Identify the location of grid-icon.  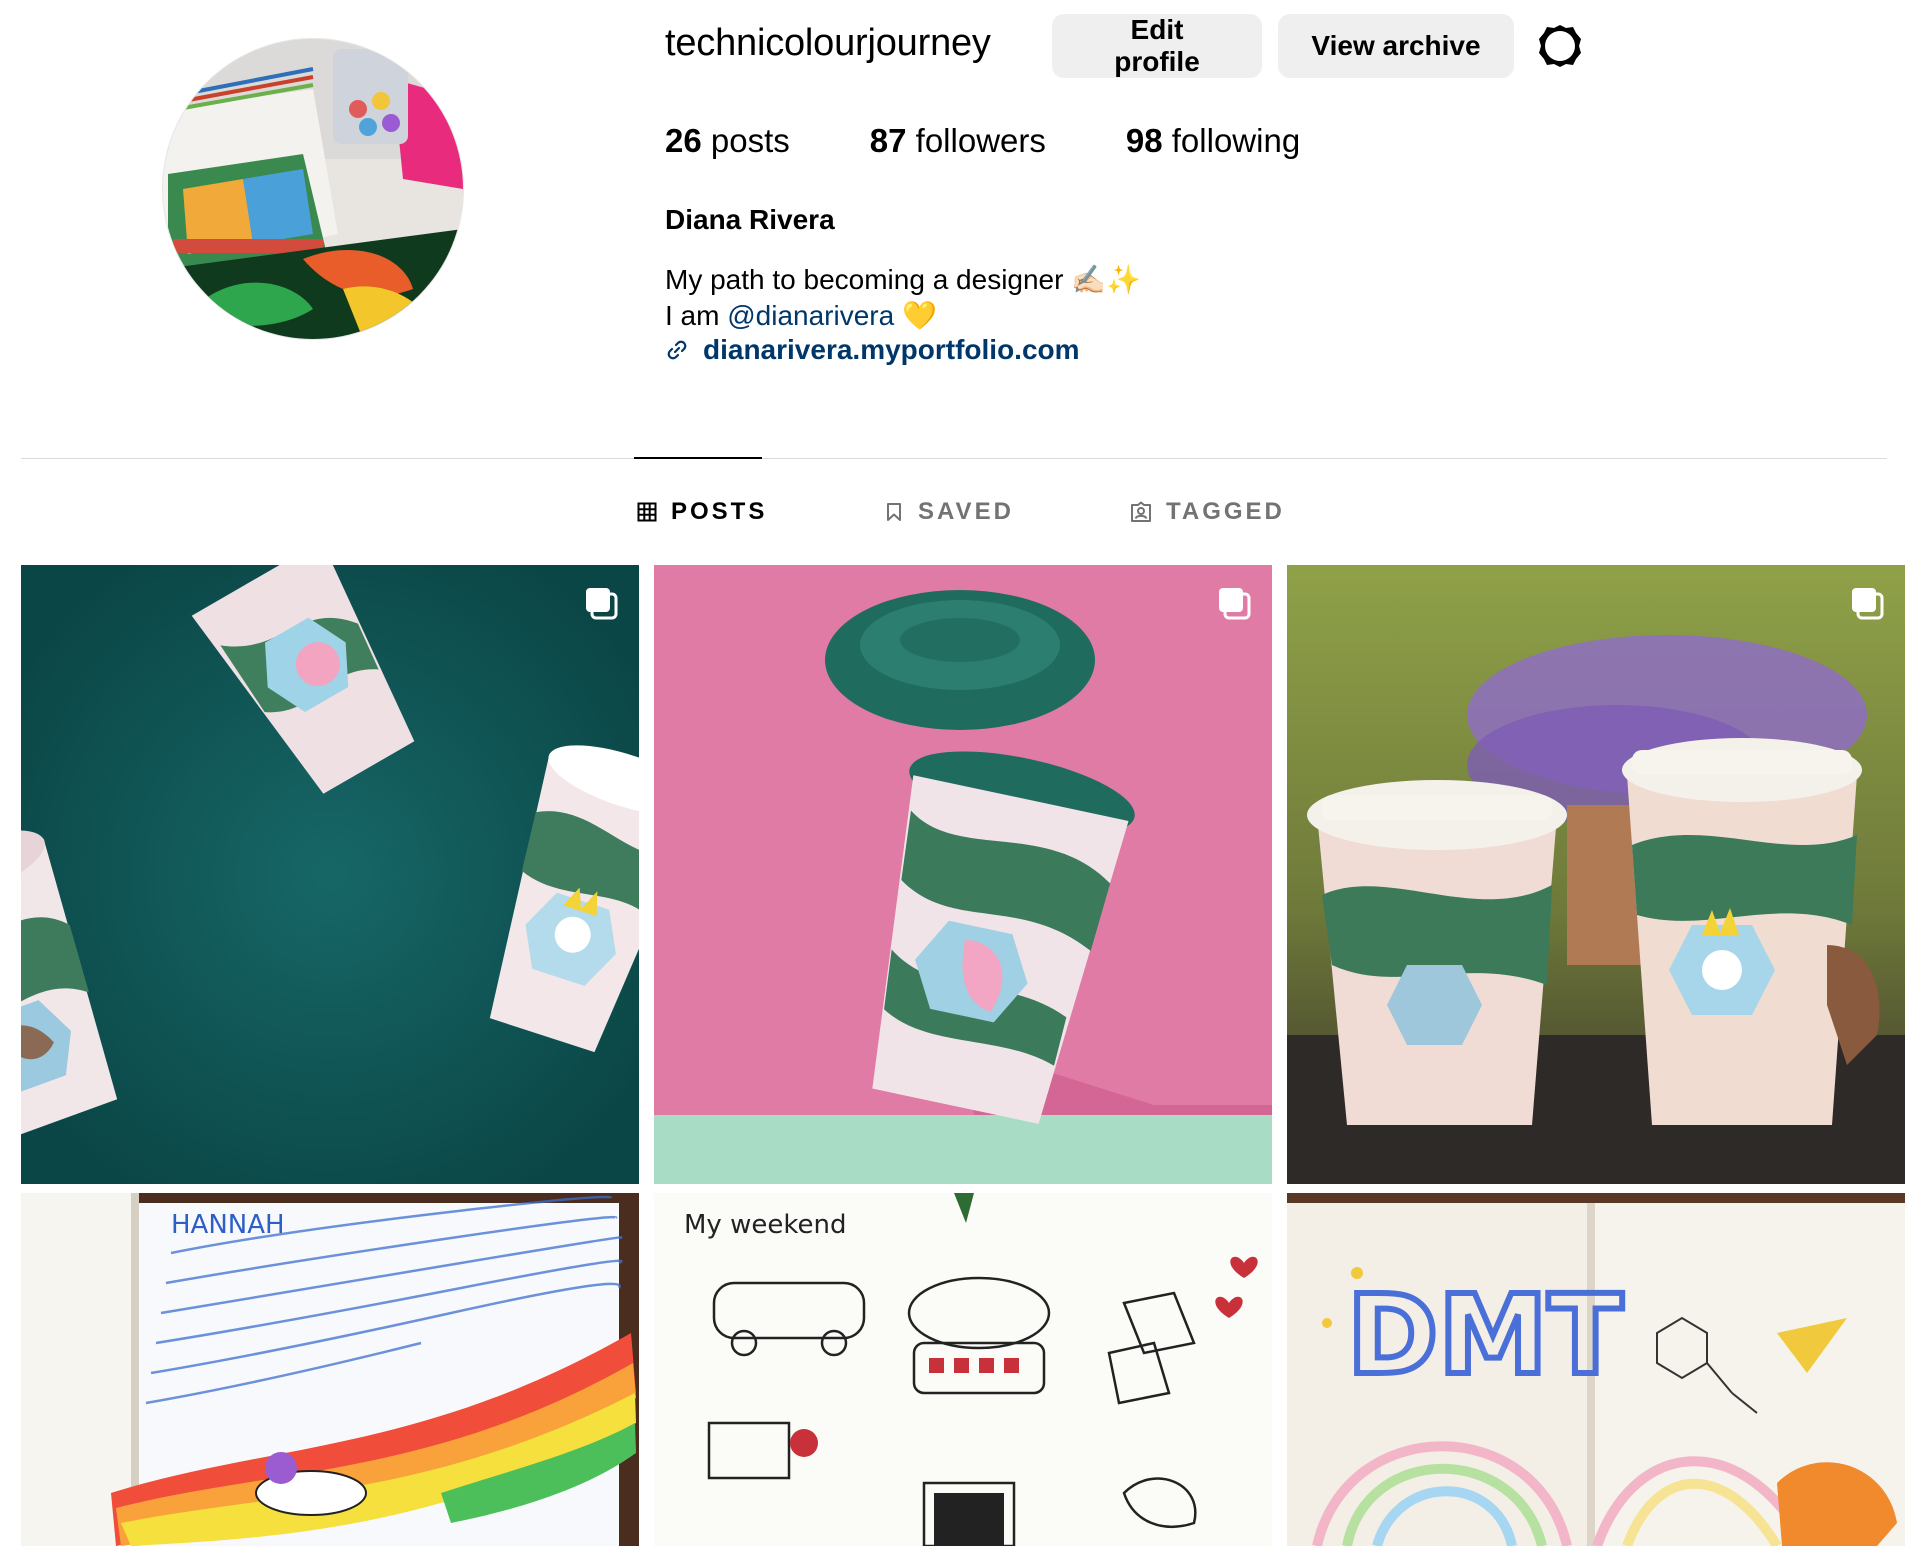
(647, 512).